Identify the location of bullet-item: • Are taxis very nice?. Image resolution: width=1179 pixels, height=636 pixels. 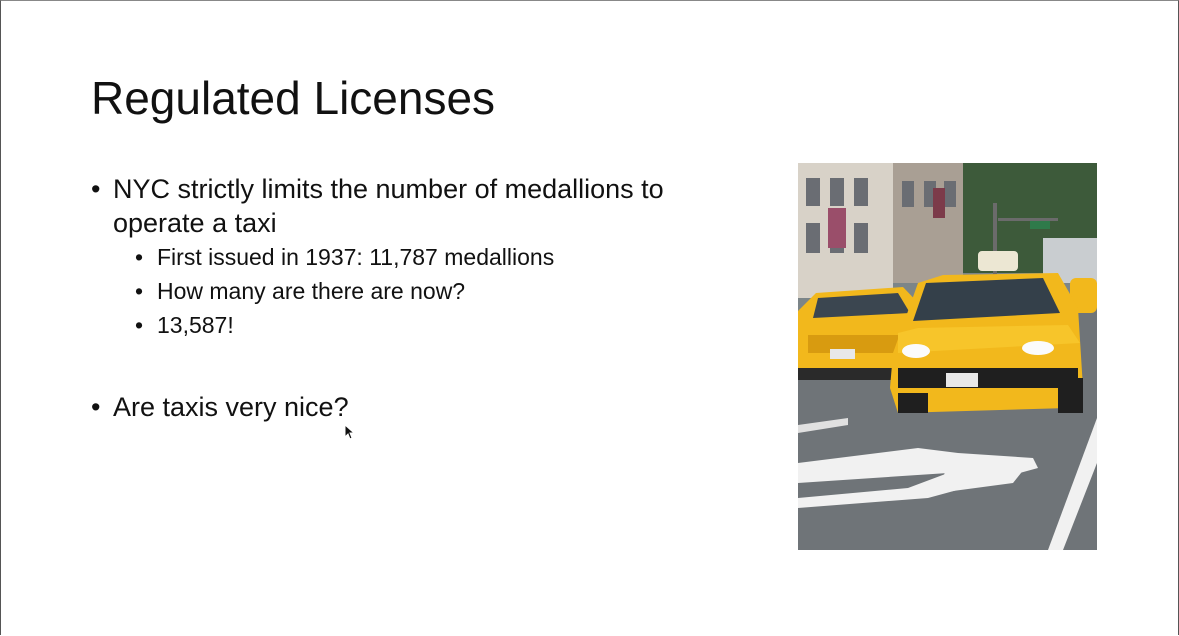
(421, 407).